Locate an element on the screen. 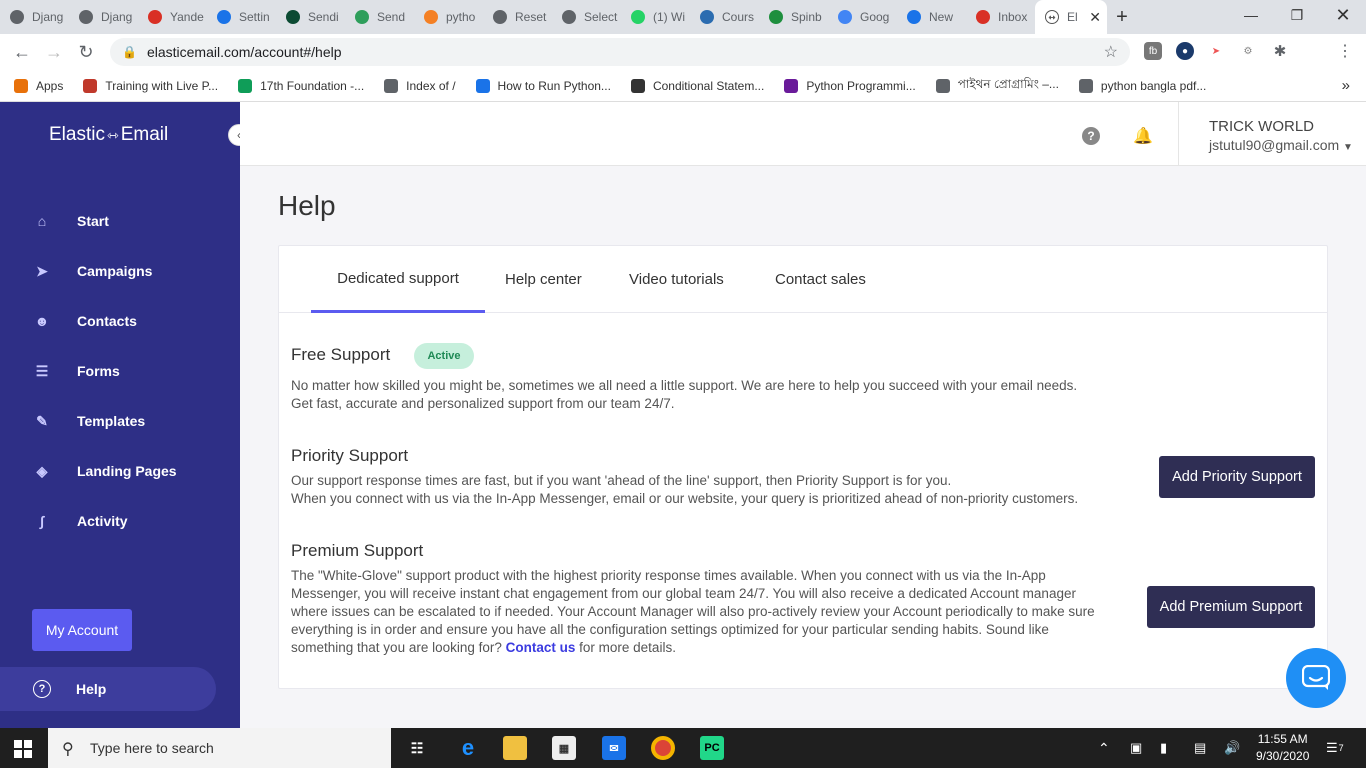 The height and width of the screenshot is (768, 1366). logo-link-icon: ⇿ is located at coordinates (112, 135).